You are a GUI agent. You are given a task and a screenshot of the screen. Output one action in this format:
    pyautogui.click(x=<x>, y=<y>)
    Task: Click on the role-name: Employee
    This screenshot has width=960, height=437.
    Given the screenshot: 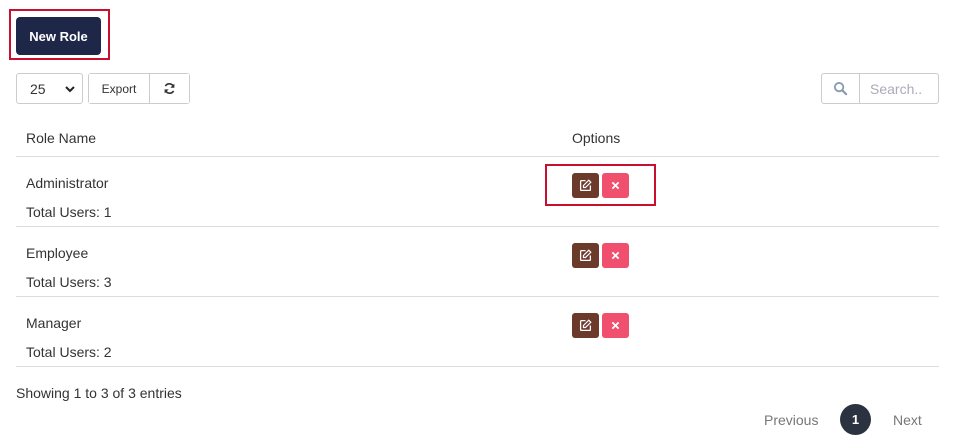 What is the action you would take?
    pyautogui.click(x=57, y=253)
    